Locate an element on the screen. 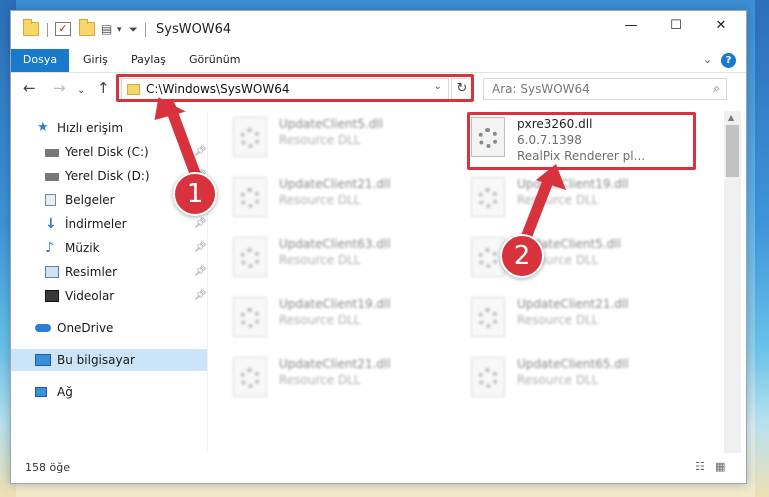  close-button: ✕ is located at coordinates (721, 26).